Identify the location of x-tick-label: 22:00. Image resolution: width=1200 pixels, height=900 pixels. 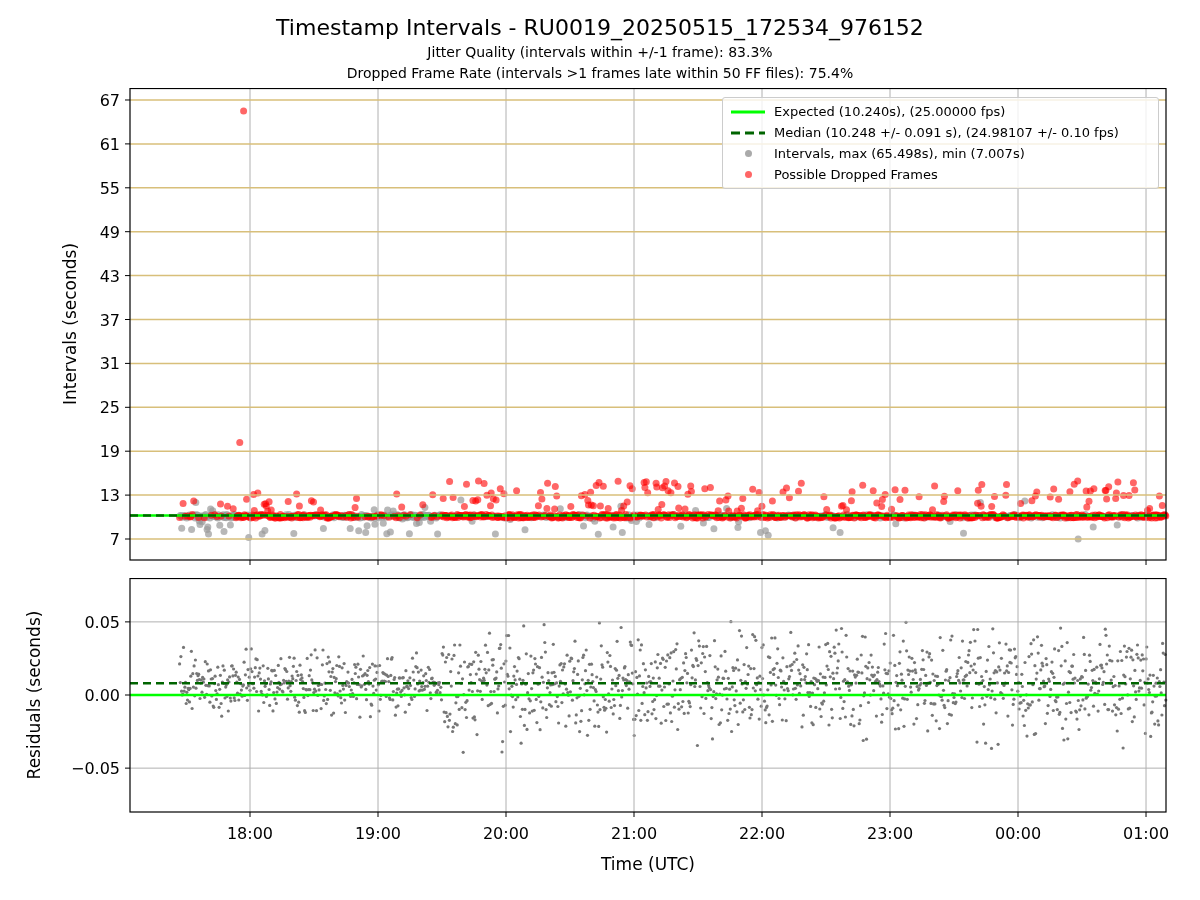
(762, 833).